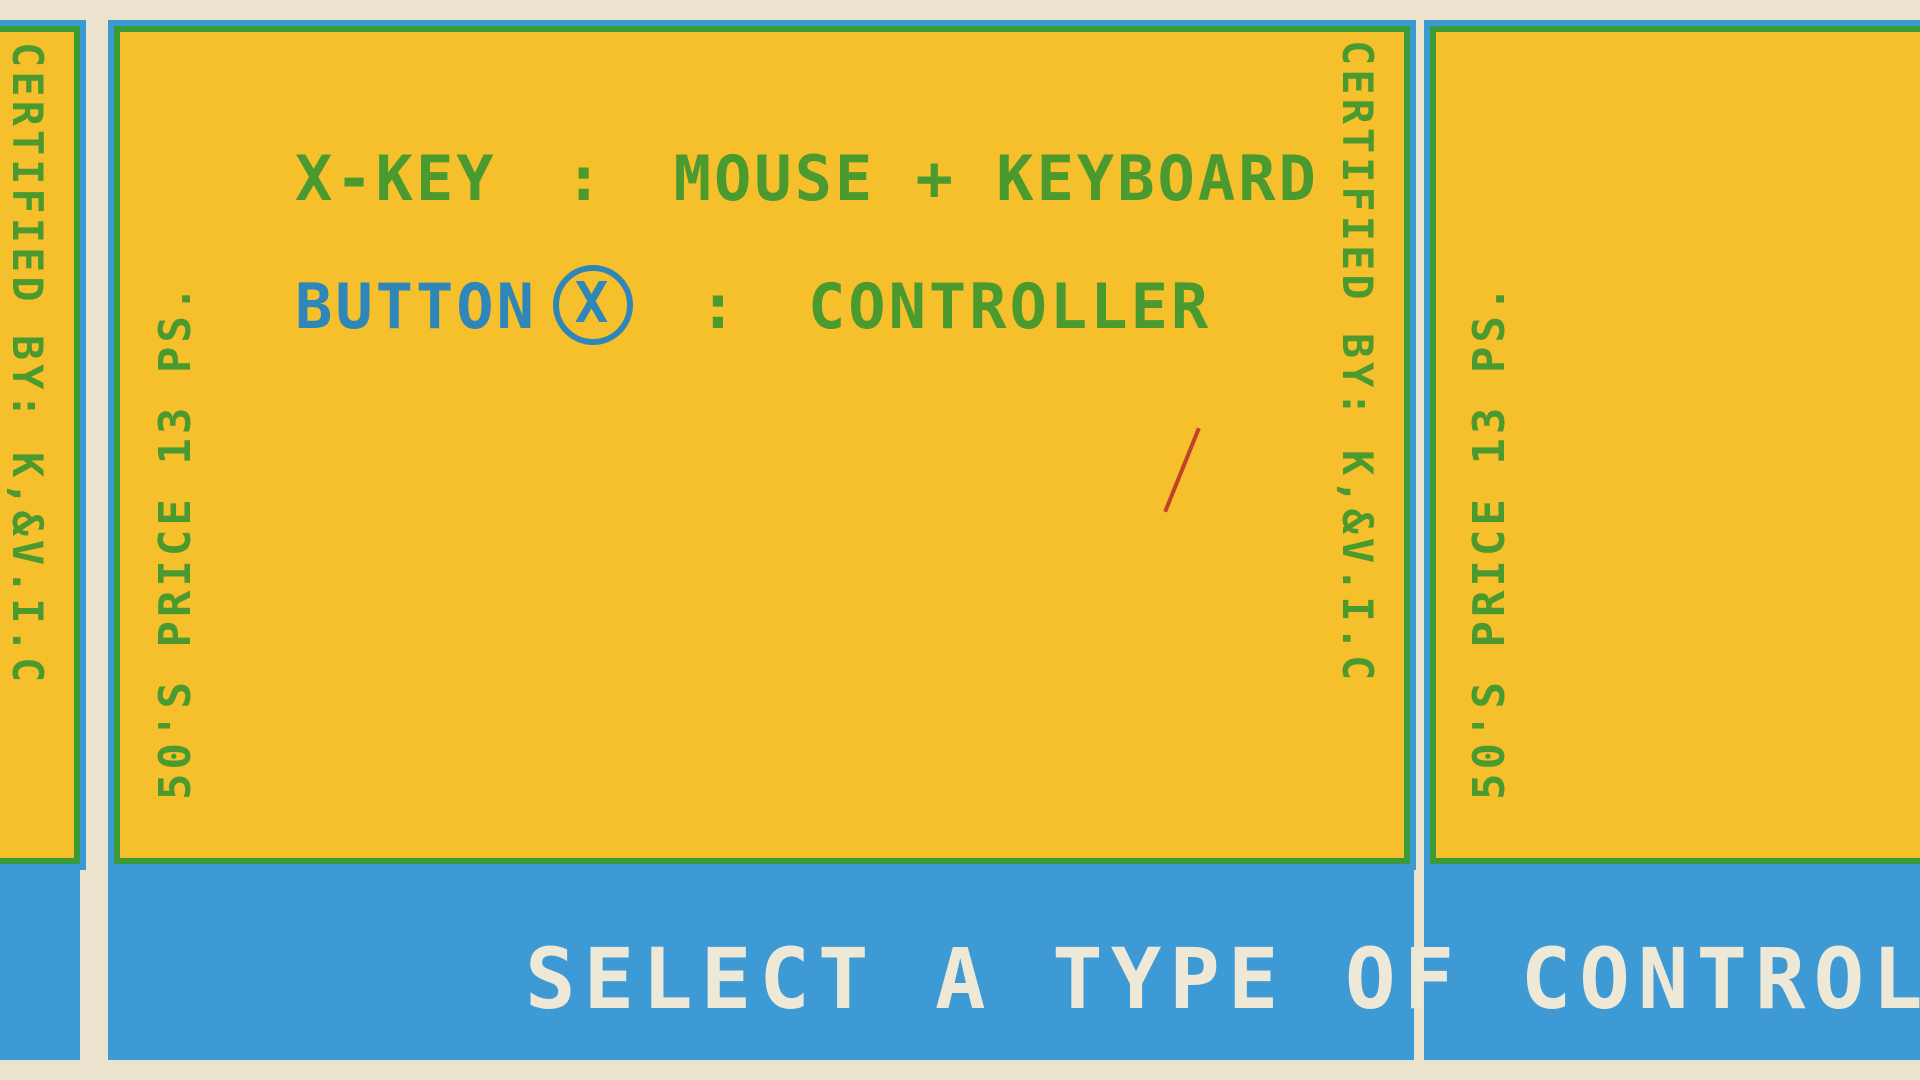 Image resolution: width=1920 pixels, height=1080 pixels. What do you see at coordinates (1009, 306) in the screenshot?
I see `controller-label: CONTROLLER` at bounding box center [1009, 306].